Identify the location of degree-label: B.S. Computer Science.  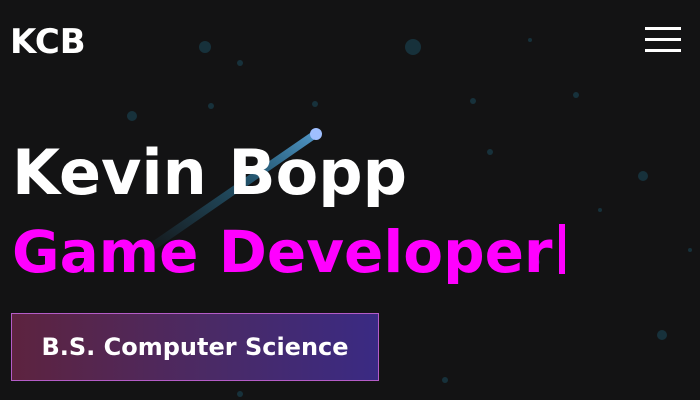
(195, 347).